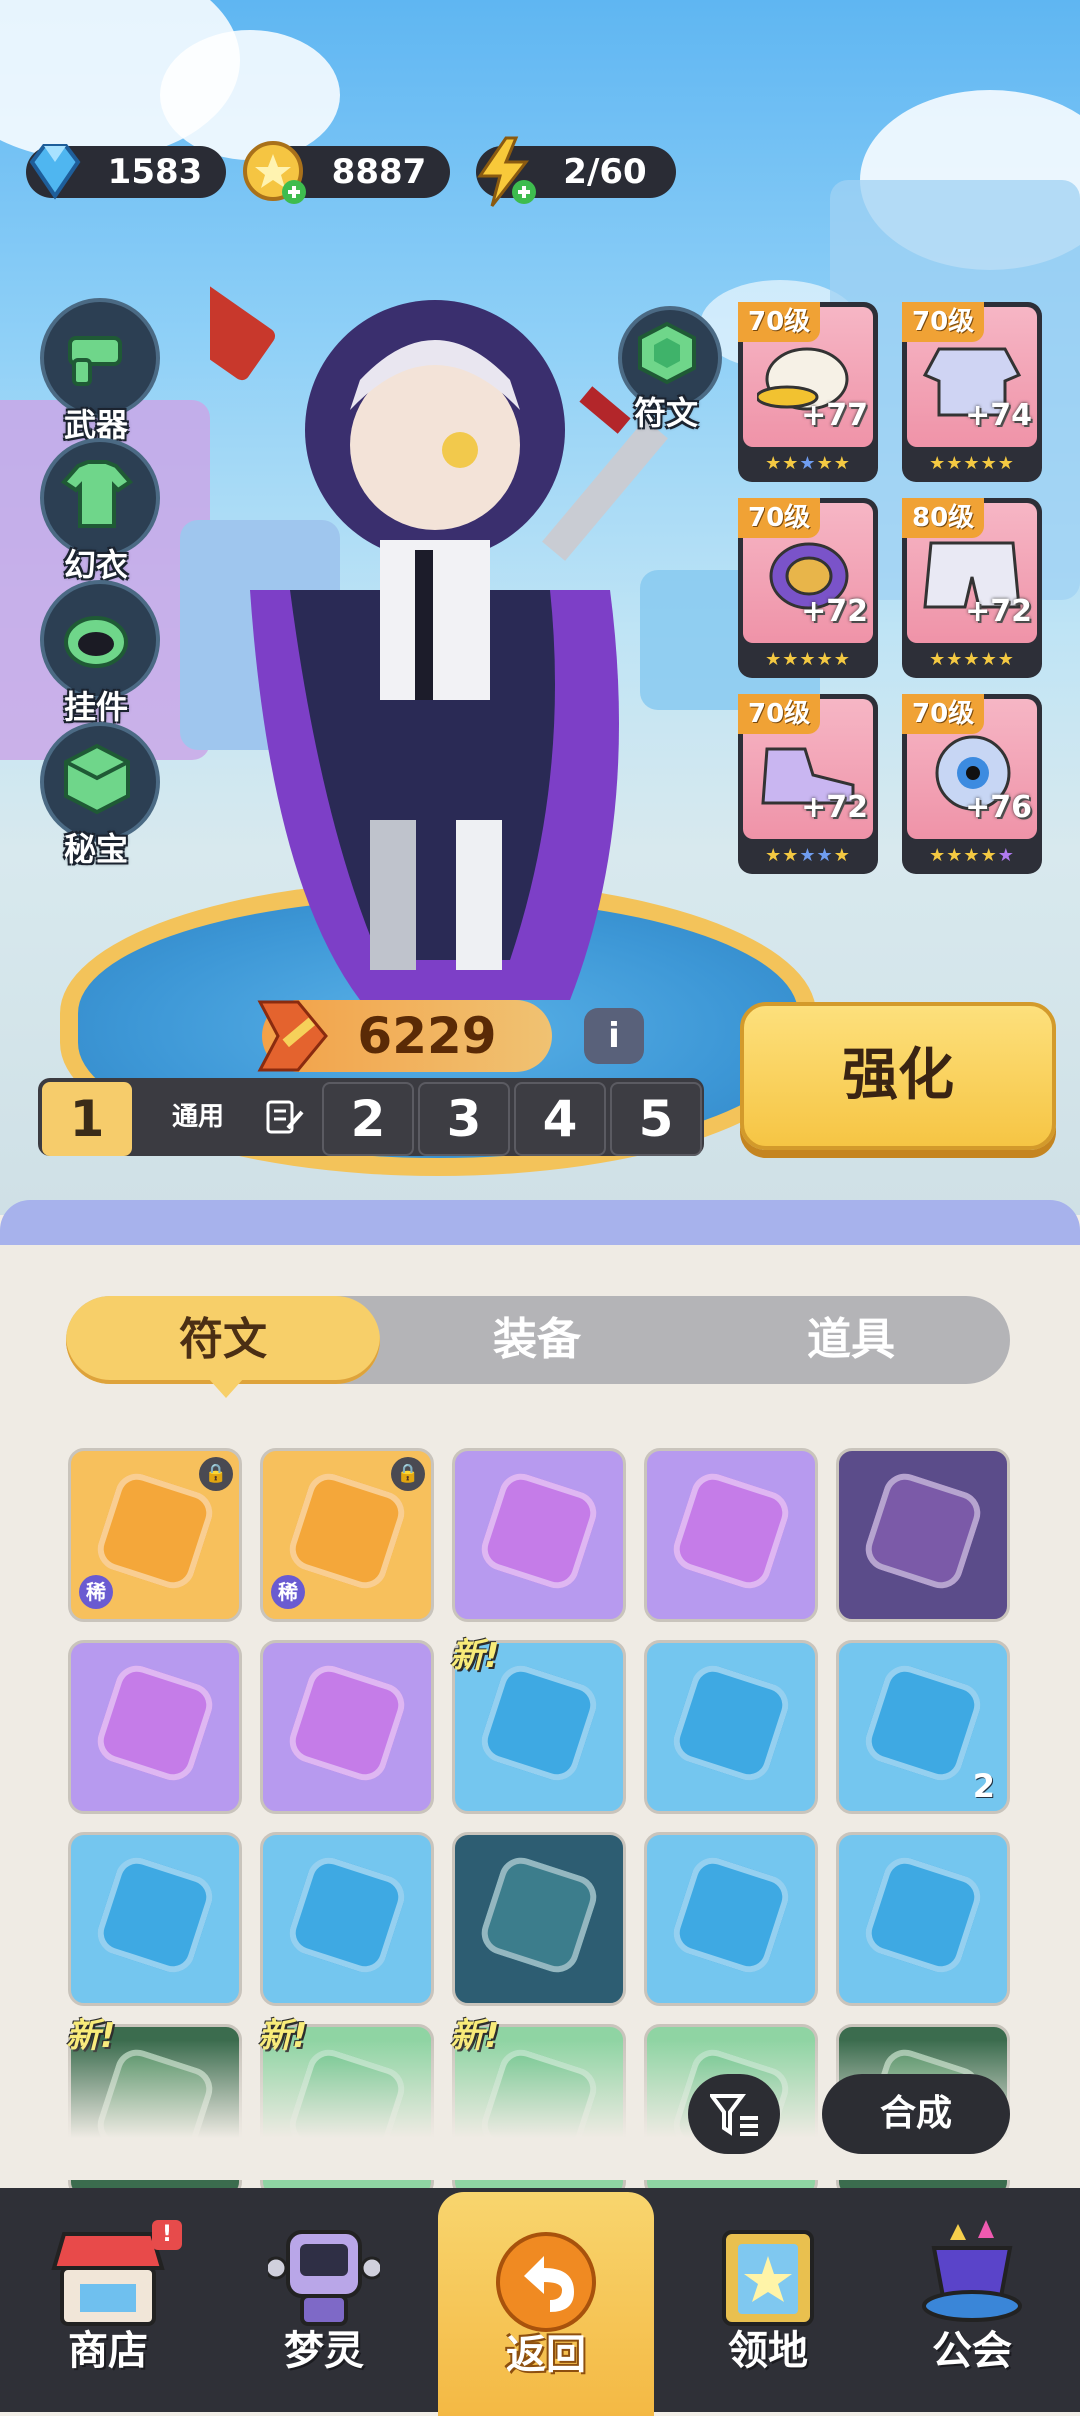 The image size is (1080, 2416). Describe the element at coordinates (288, 1592) in the screenshot. I see `rare-badge: 稀` at that location.